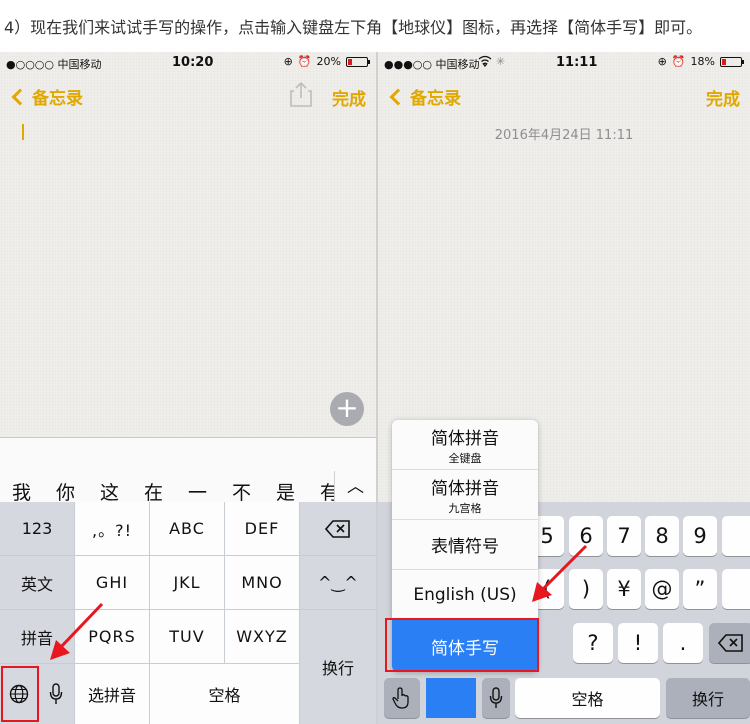  What do you see at coordinates (57, 99) in the screenshot?
I see `back-label: 备忘录` at bounding box center [57, 99].